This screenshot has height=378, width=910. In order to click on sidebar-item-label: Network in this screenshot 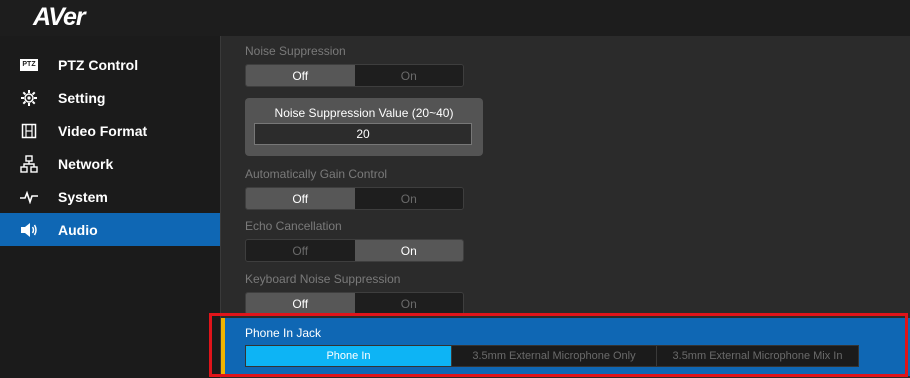, I will do `click(86, 163)`.